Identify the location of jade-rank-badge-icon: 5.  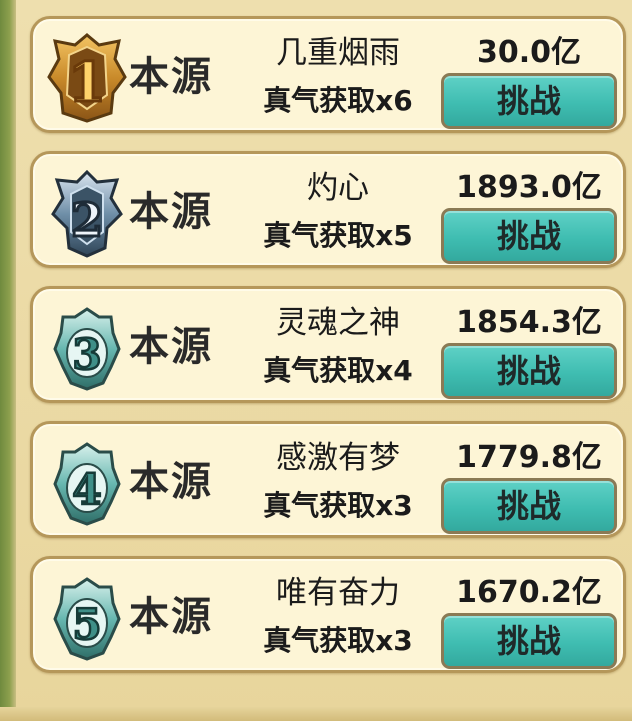
(87, 618).